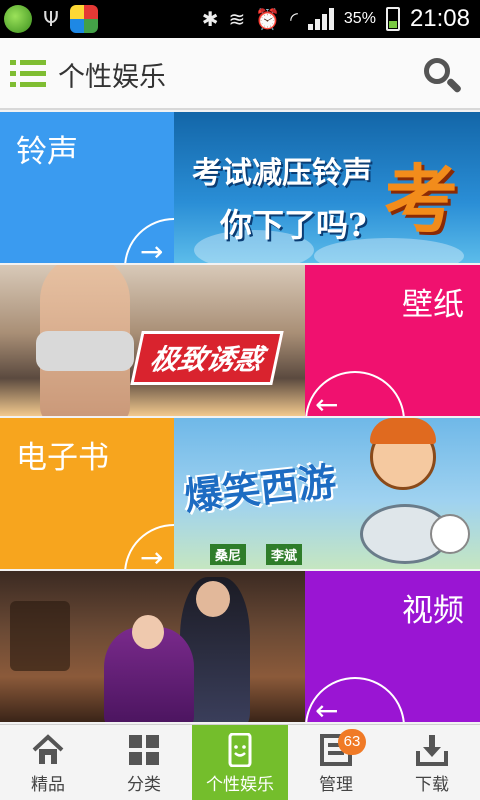  Describe the element at coordinates (144, 750) in the screenshot. I see `grid-icon` at that location.